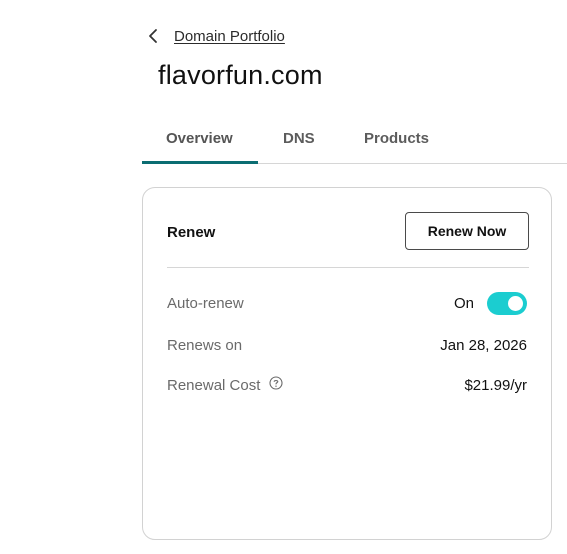 This screenshot has height=554, width=567. Describe the element at coordinates (199, 141) in the screenshot. I see `tab-overview: Overview` at that location.